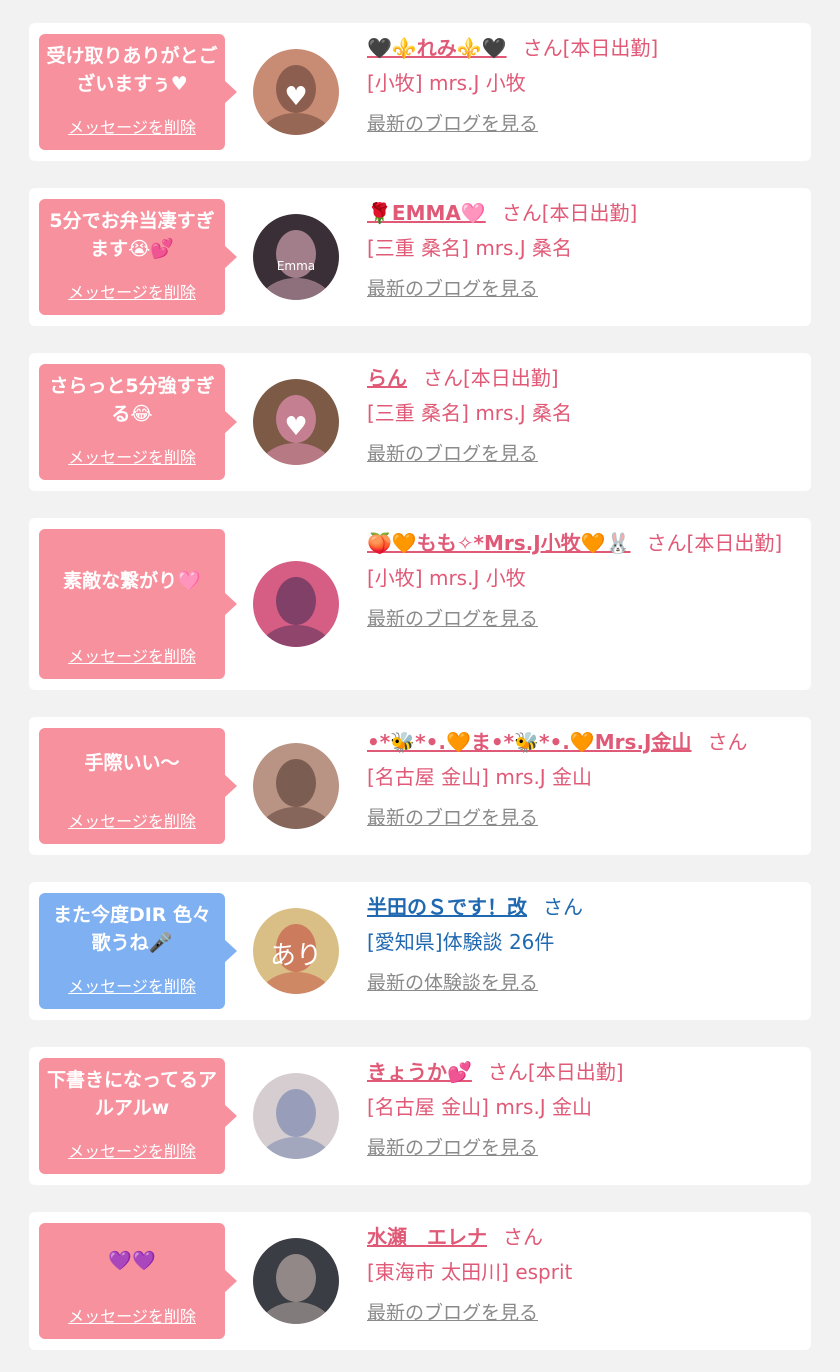 The image size is (840, 1372). I want to click on message-text: 💜💜, so click(132, 1261).